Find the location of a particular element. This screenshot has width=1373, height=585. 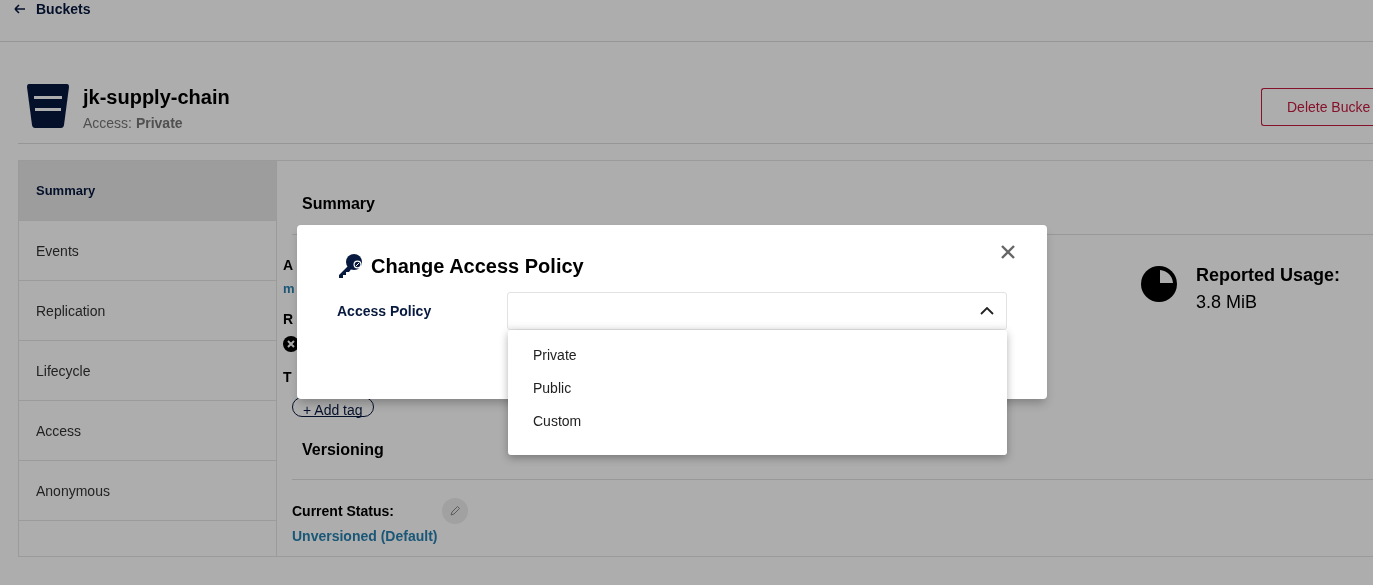

usage-label: Reported Usage: is located at coordinates (1268, 275).